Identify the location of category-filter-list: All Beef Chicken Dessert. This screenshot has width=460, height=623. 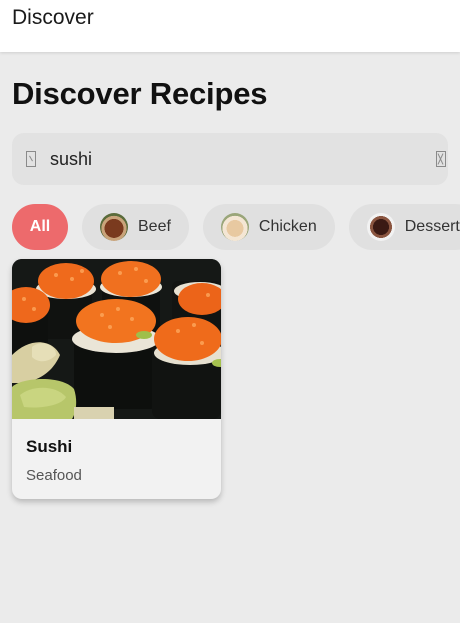
(236, 227).